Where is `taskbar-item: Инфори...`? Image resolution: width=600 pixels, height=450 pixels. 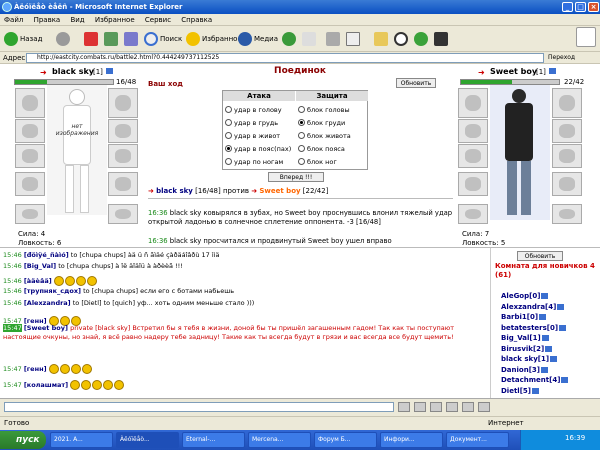 taskbar-item: Инфори... is located at coordinates (411, 440).